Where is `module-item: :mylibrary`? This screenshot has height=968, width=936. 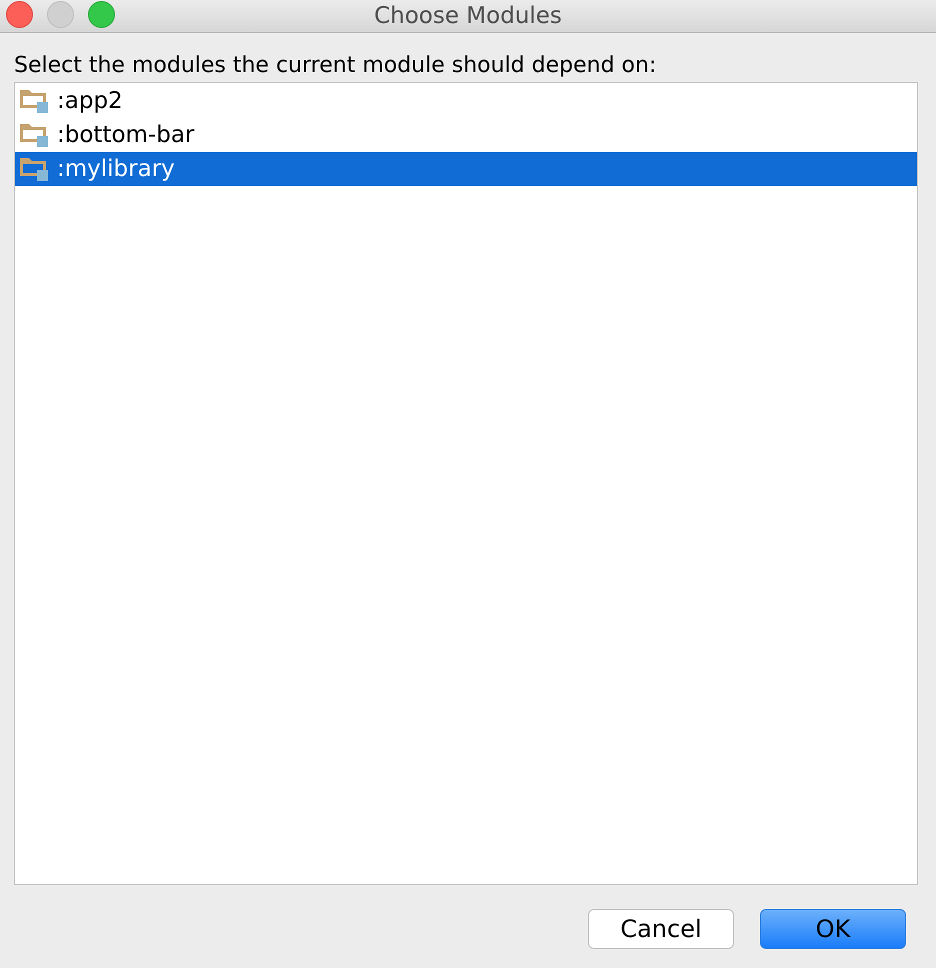
module-item: :mylibrary is located at coordinates (466, 169).